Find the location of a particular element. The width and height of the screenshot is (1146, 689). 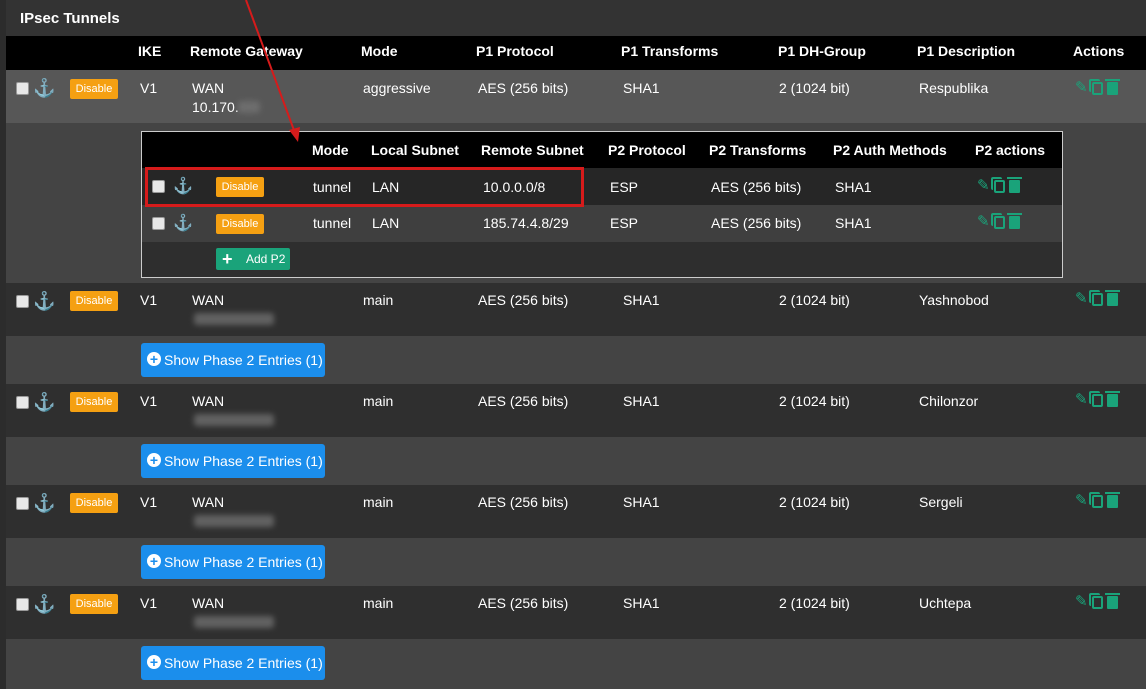

p1-description-value: Sergeli is located at coordinates (941, 502).